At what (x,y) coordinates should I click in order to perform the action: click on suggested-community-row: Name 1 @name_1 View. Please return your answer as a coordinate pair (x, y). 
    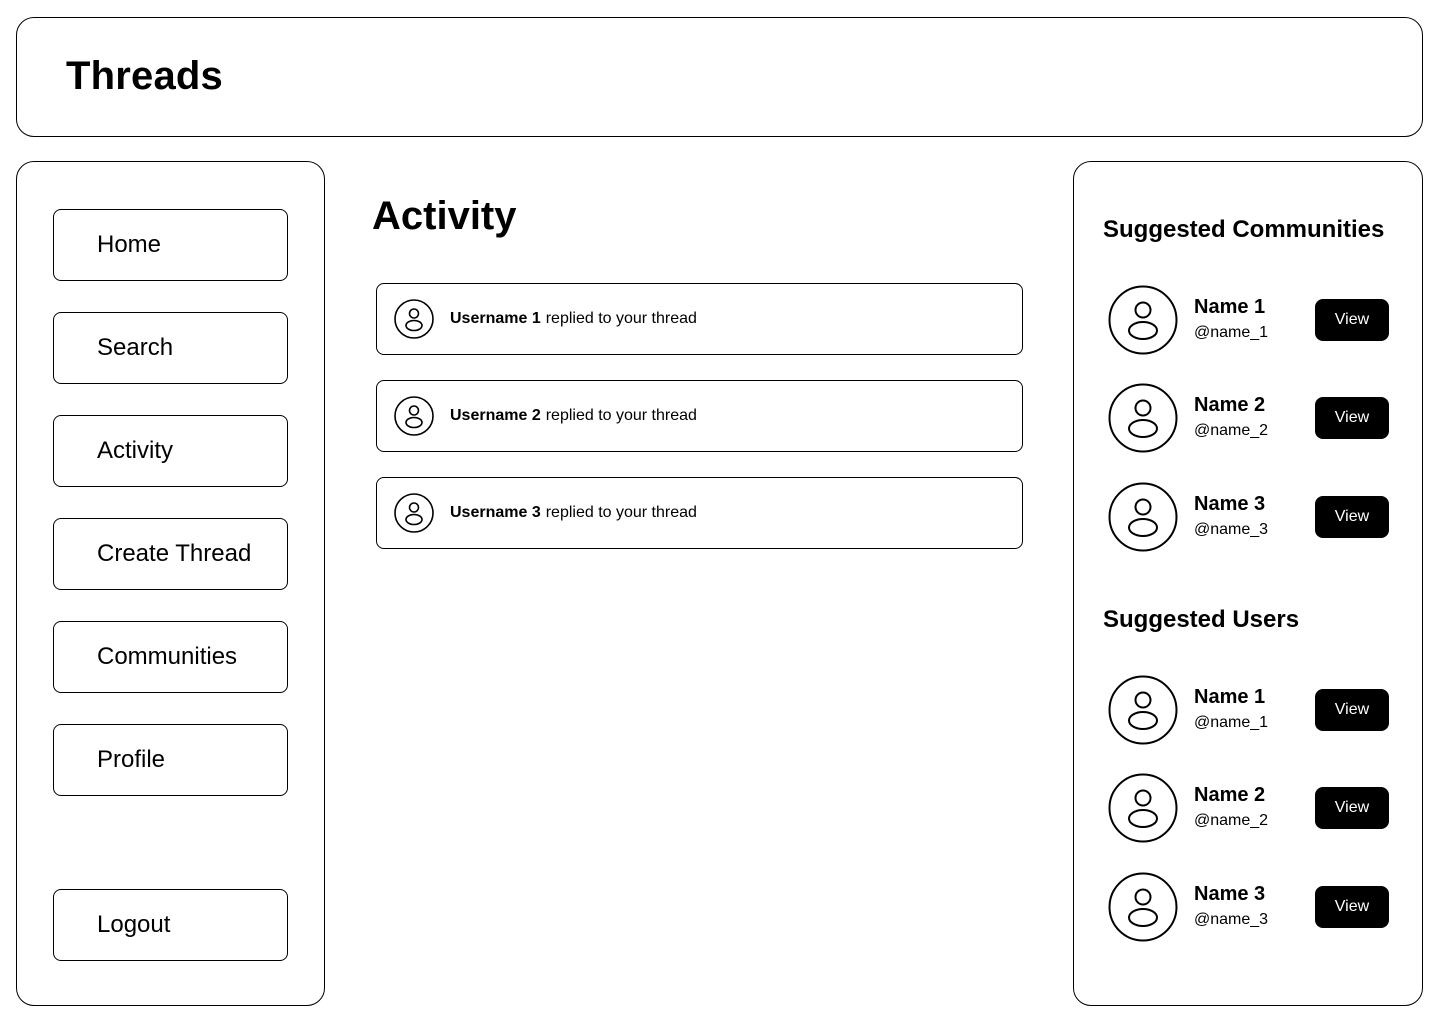
    Looking at the image, I should click on (1249, 320).